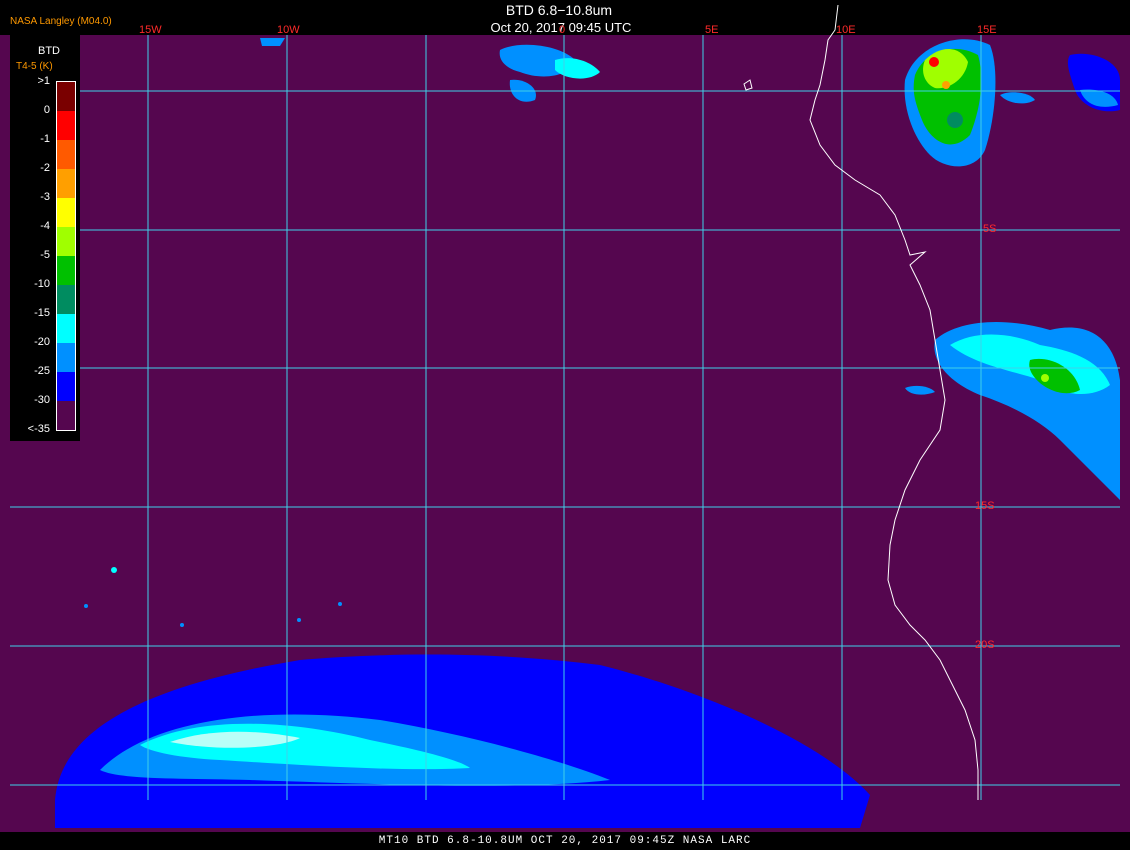 This screenshot has height=850, width=1130. What do you see at coordinates (150, 30) in the screenshot?
I see `lon-label-15w: 15W` at bounding box center [150, 30].